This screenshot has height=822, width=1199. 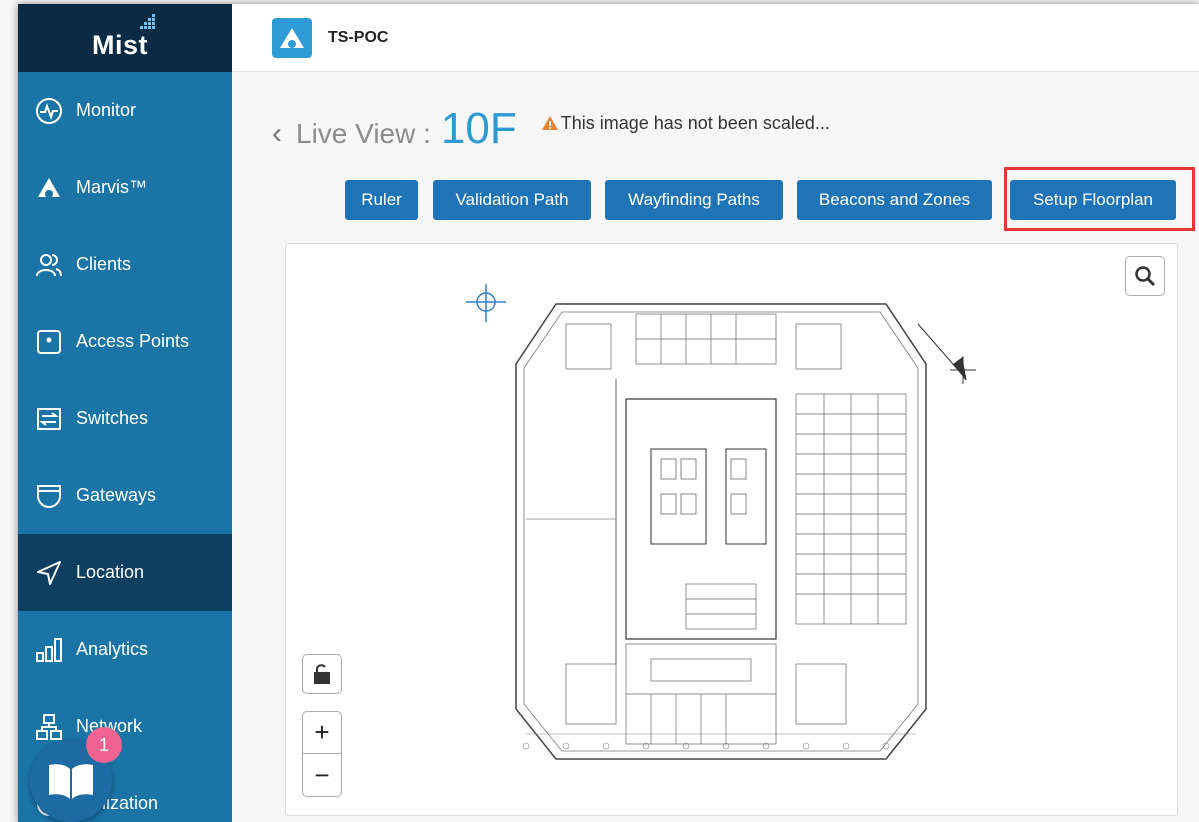 What do you see at coordinates (49, 727) in the screenshot?
I see `network-icon` at bounding box center [49, 727].